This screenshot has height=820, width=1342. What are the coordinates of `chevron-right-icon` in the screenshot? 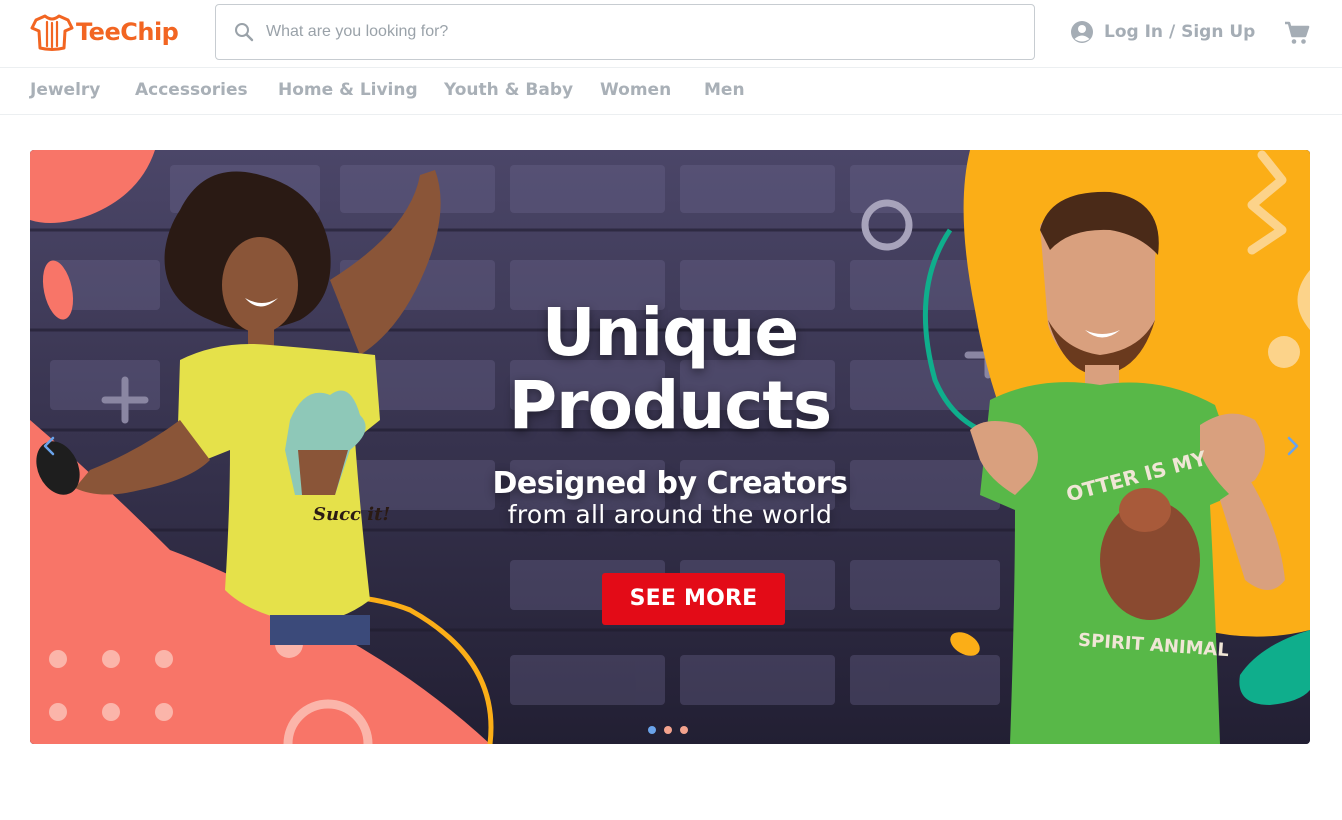 It's located at (1293, 446).